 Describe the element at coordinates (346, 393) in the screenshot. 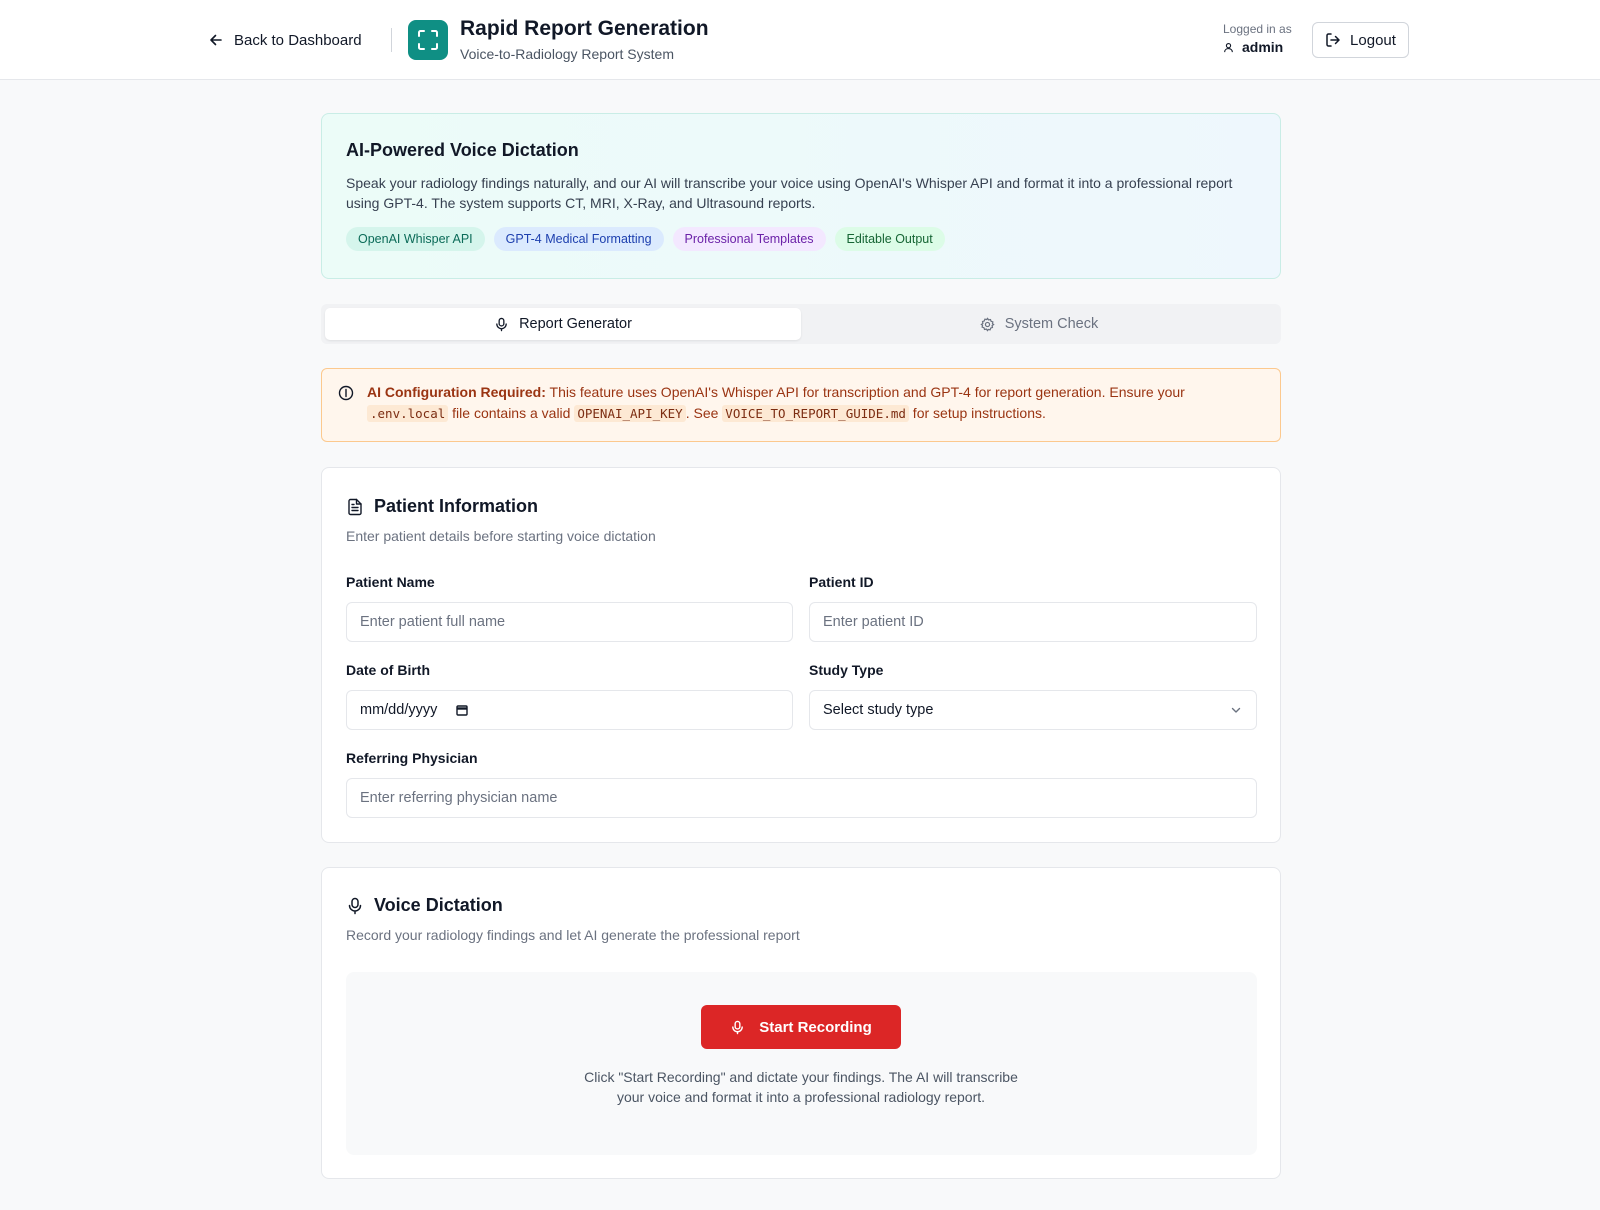

I see `info-circle-icon` at that location.